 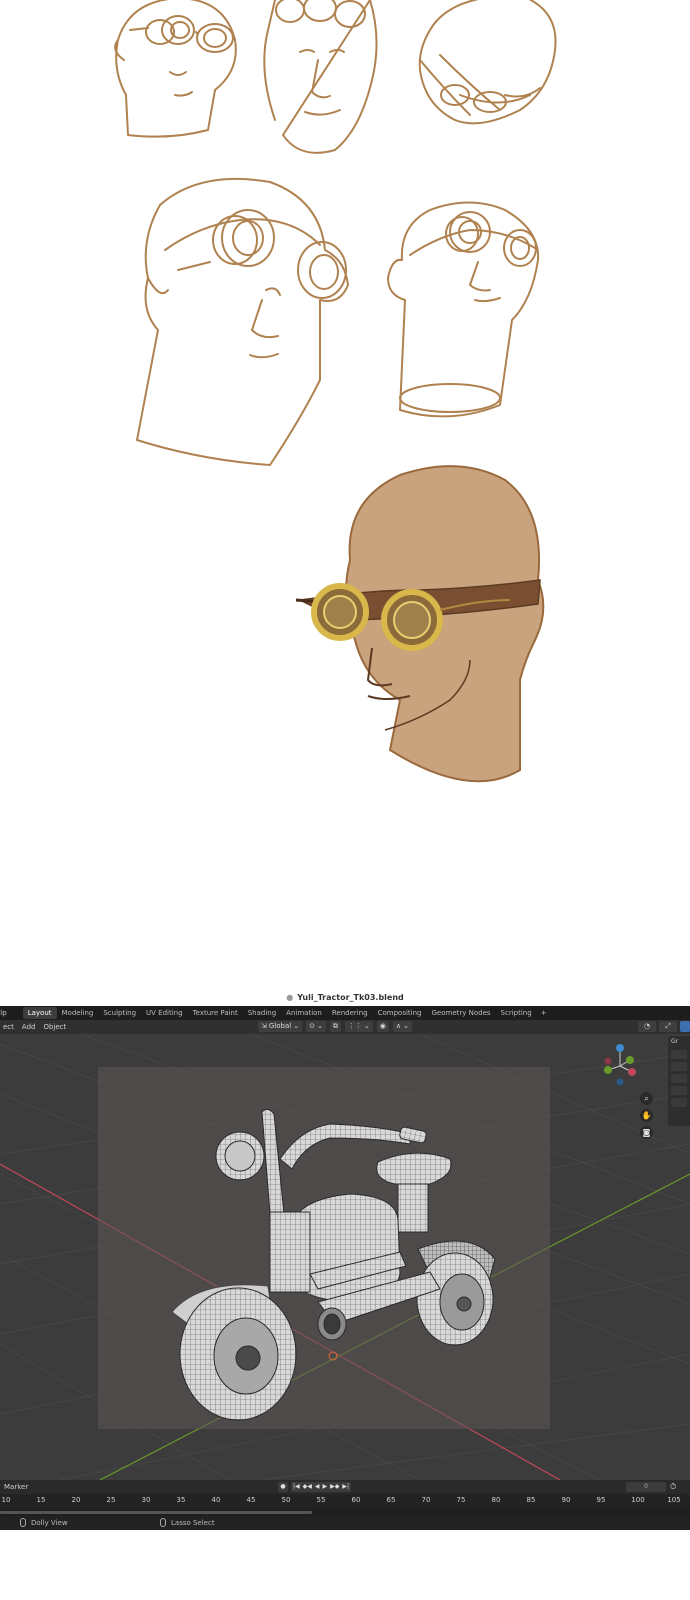 I want to click on camera-icon: ◙, so click(x=646, y=1132).